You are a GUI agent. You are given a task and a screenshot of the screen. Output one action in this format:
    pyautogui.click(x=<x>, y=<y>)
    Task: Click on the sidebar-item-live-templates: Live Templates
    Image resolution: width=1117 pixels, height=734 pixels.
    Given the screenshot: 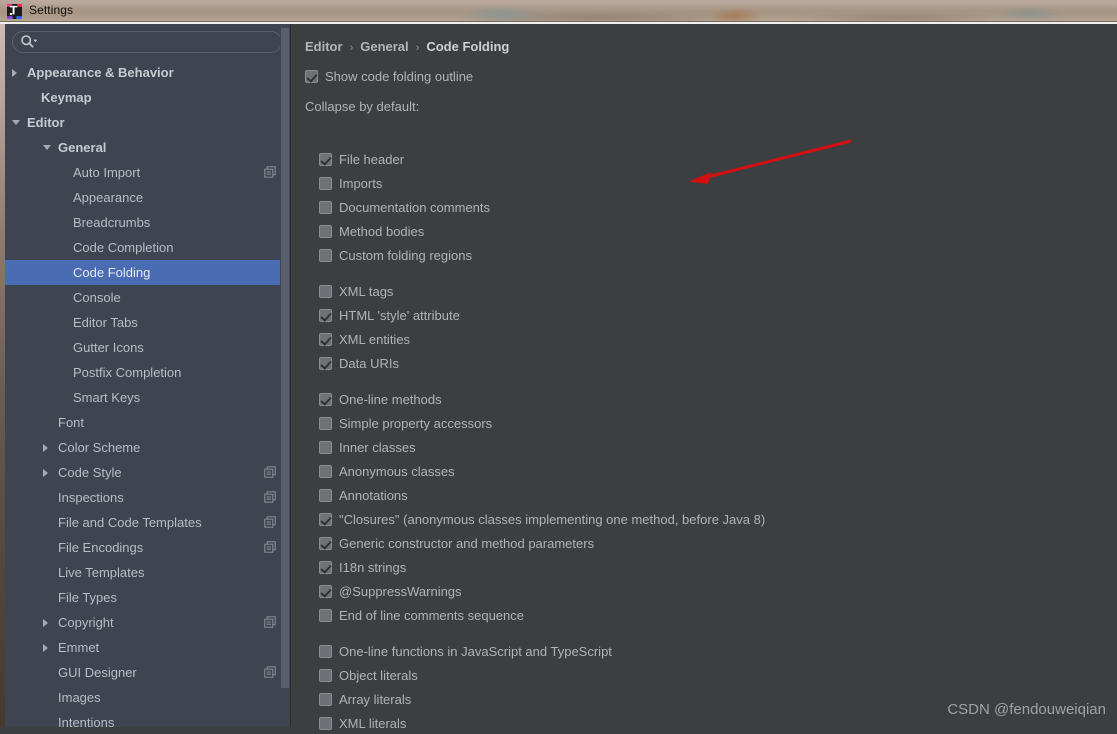 What is the action you would take?
    pyautogui.click(x=147, y=572)
    